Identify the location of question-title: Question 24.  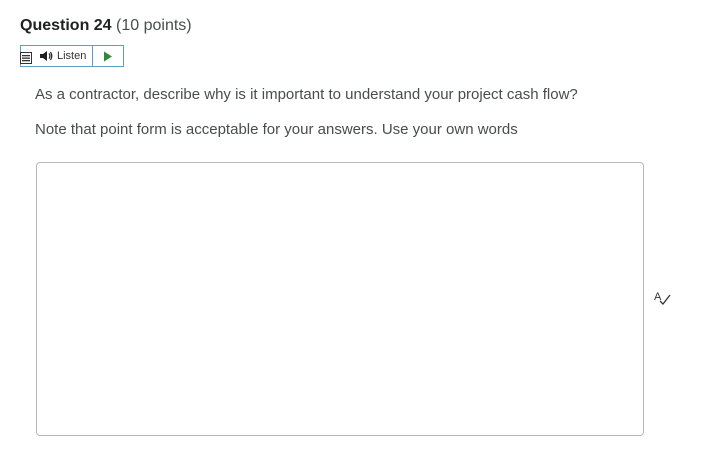
(66, 25).